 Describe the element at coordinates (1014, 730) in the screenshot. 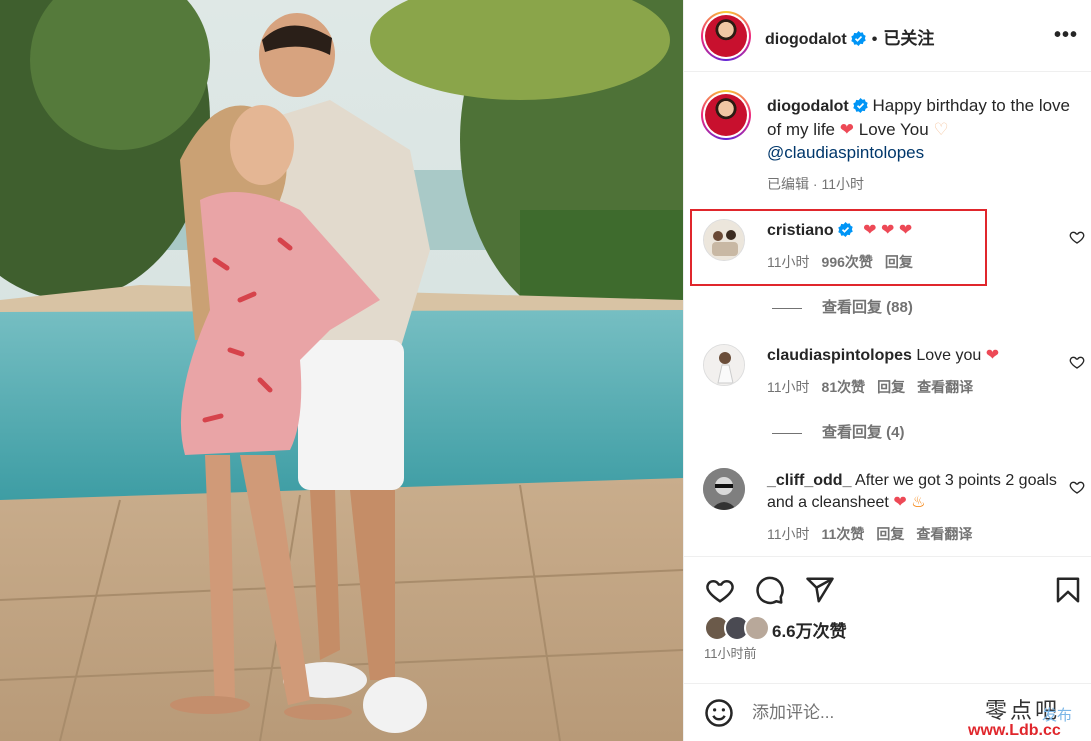

I see `watermark-url: www.Ldb.cc` at that location.